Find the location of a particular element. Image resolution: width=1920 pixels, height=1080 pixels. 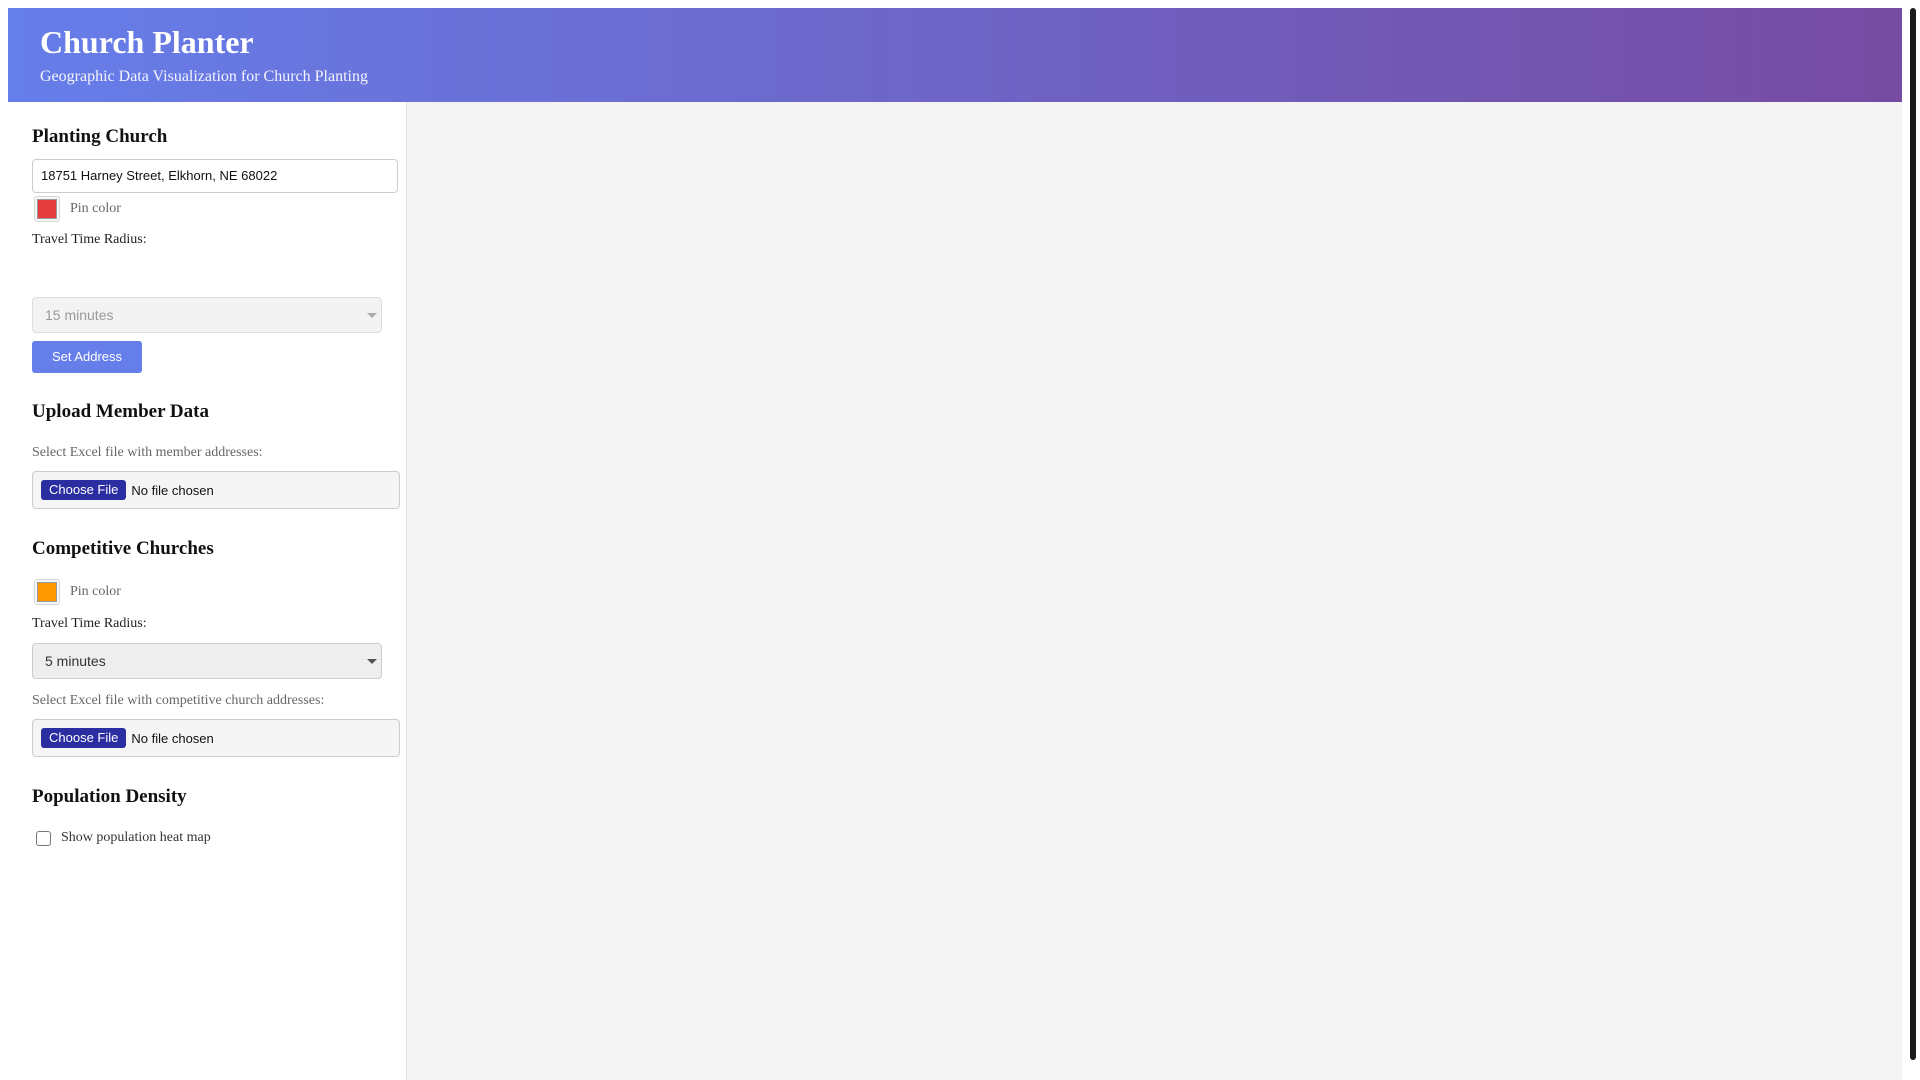

planting-radius-label: Travel Time Radius: is located at coordinates (89, 239).